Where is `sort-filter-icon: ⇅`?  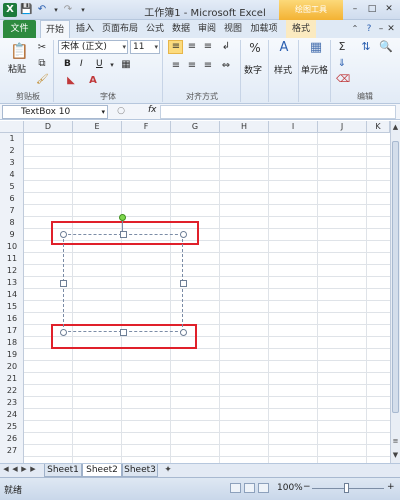 sort-filter-icon: ⇅ is located at coordinates (366, 47).